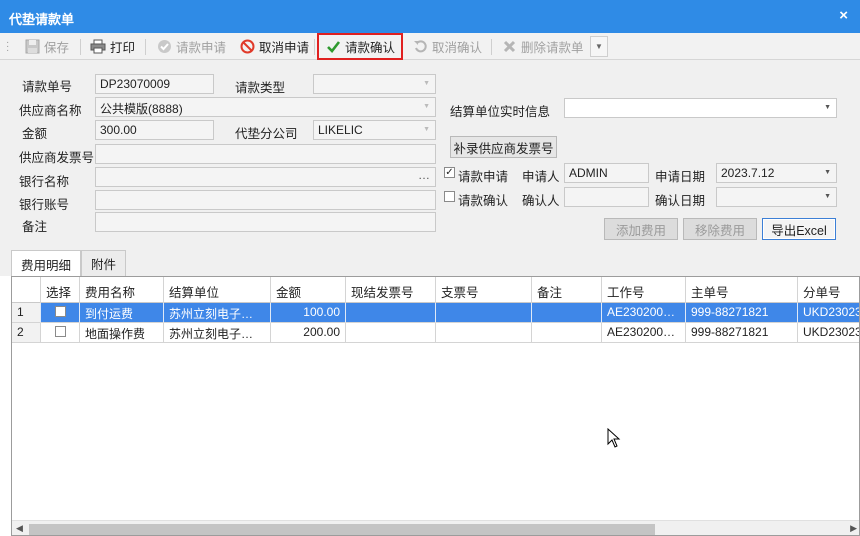 The image size is (860, 536). I want to click on header-remark: 备注, so click(567, 290).